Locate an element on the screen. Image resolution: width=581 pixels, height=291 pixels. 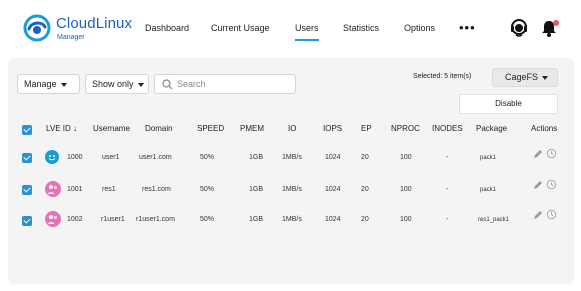
brand-subtitle: Manager is located at coordinates (71, 37).